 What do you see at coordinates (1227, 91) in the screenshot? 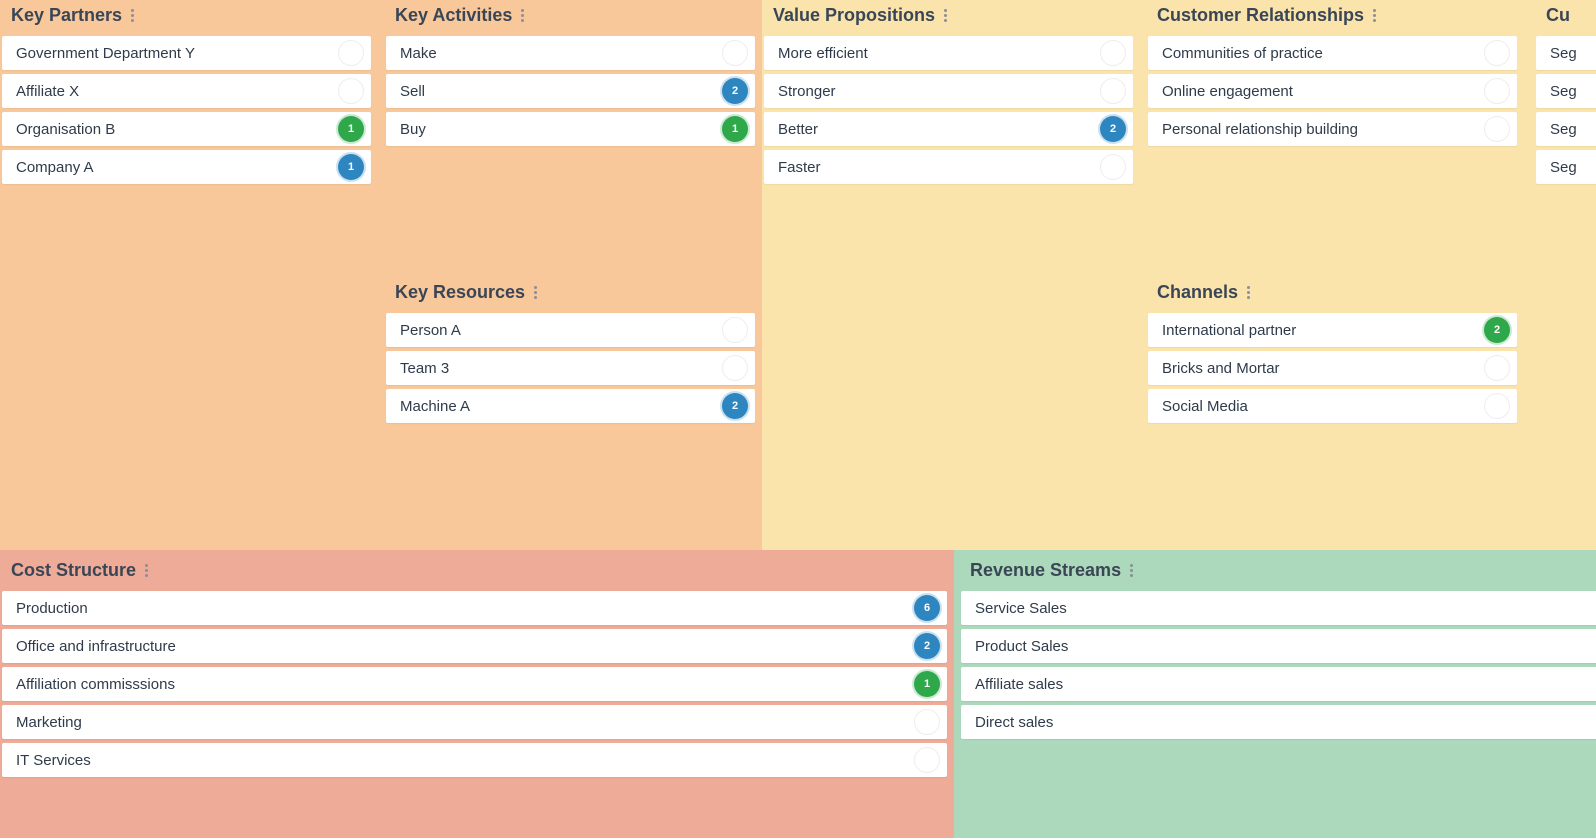
I see `card-label: Online engagement` at bounding box center [1227, 91].